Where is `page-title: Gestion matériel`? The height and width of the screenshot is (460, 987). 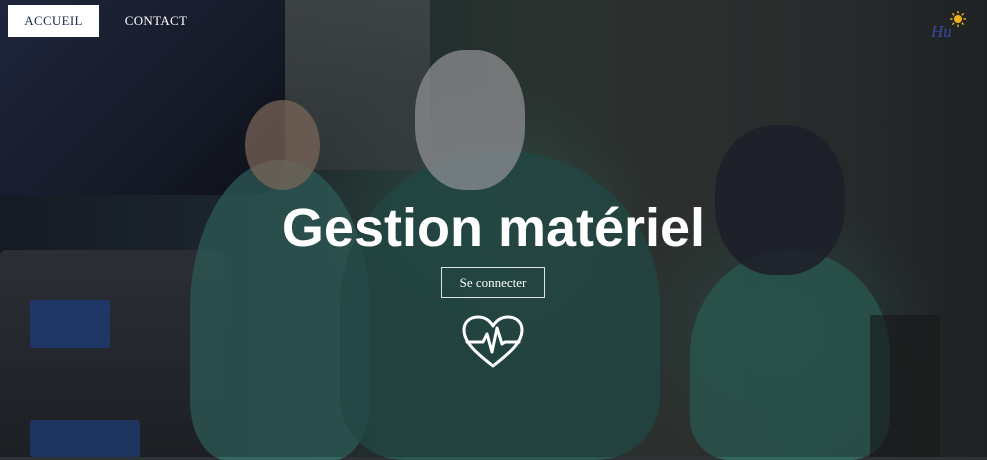
page-title: Gestion matériel is located at coordinates (493, 228).